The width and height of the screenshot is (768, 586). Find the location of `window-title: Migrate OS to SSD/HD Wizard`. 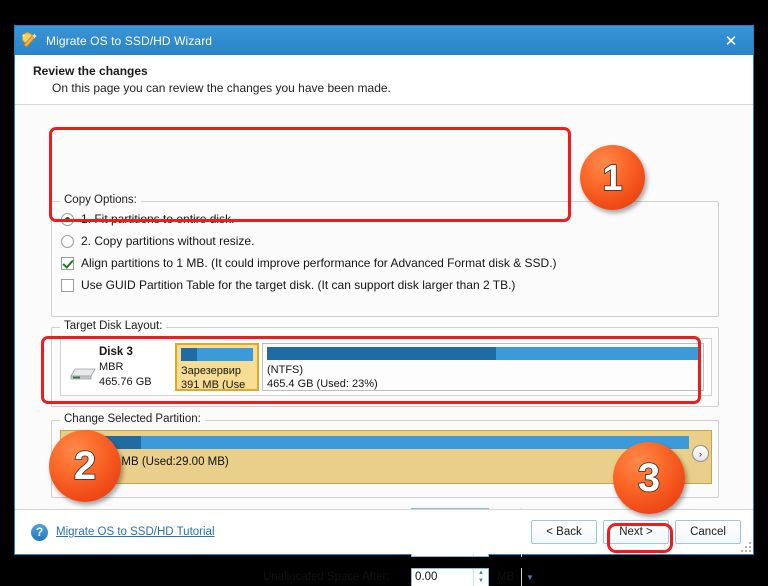

window-title: Migrate OS to SSD/HD Wizard is located at coordinates (129, 40).